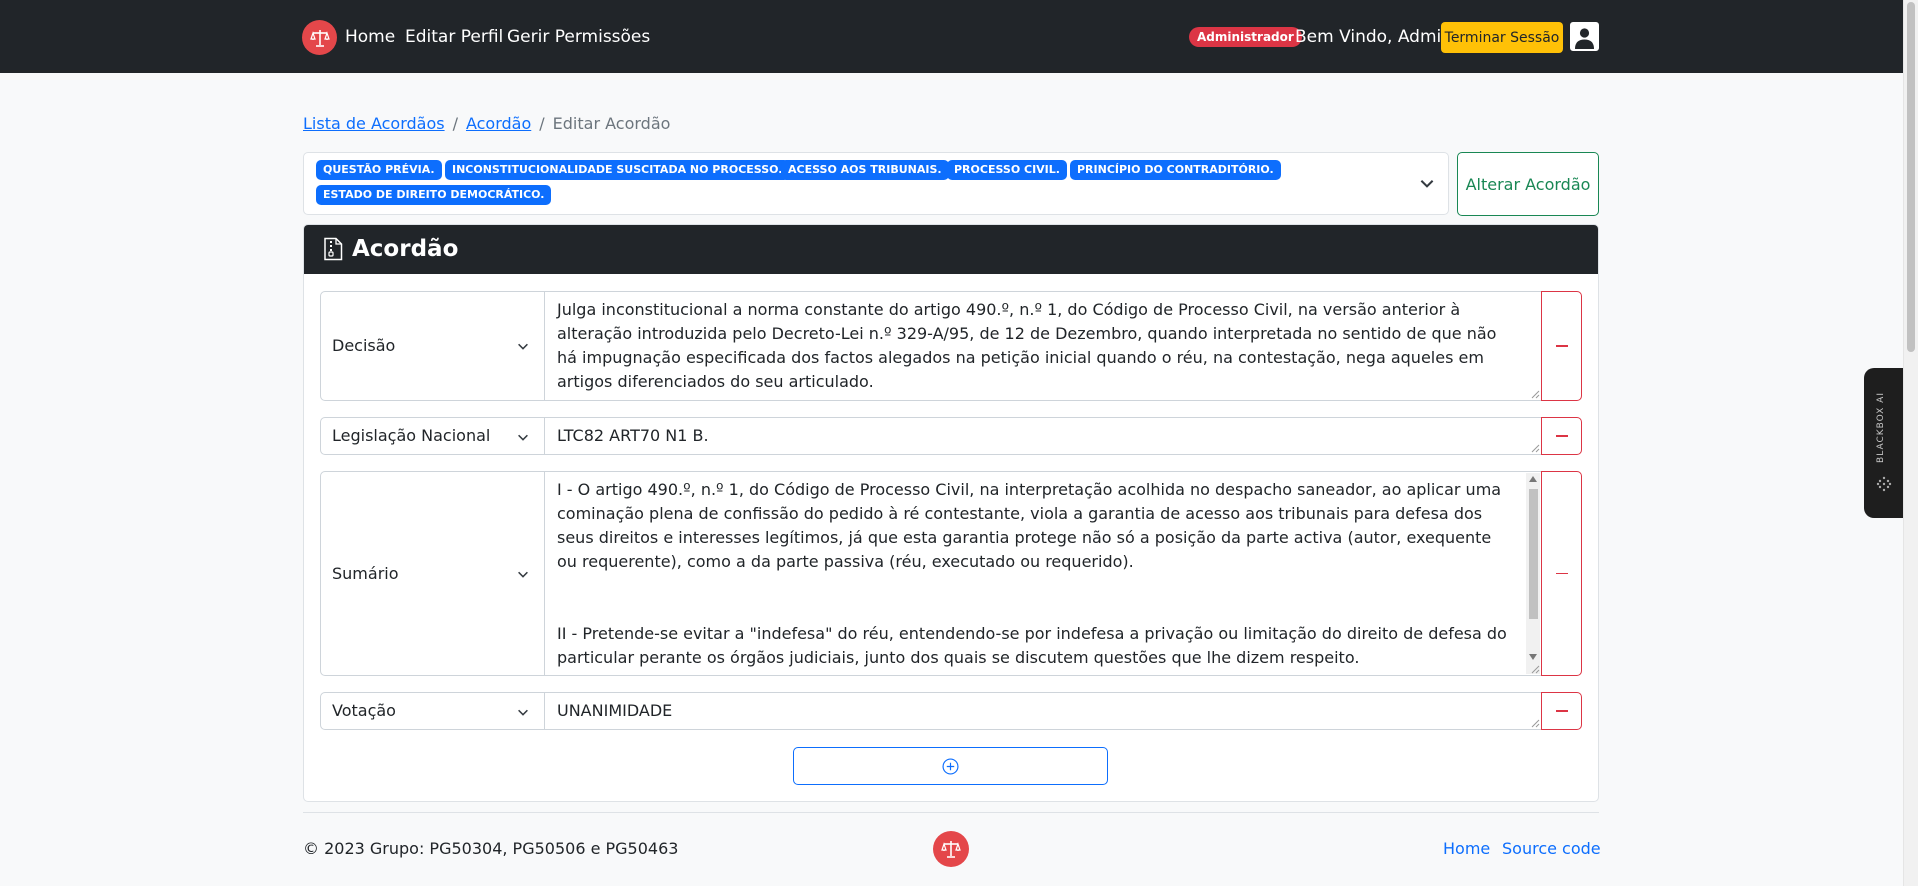  Describe the element at coordinates (411, 435) in the screenshot. I see `field-type-label: Legislação Nacional` at that location.